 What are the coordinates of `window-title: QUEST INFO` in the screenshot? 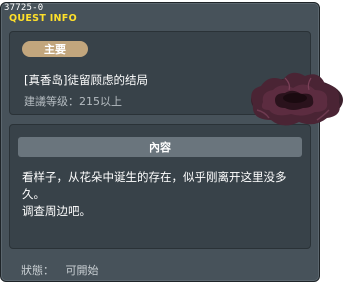 It's located at (43, 18).